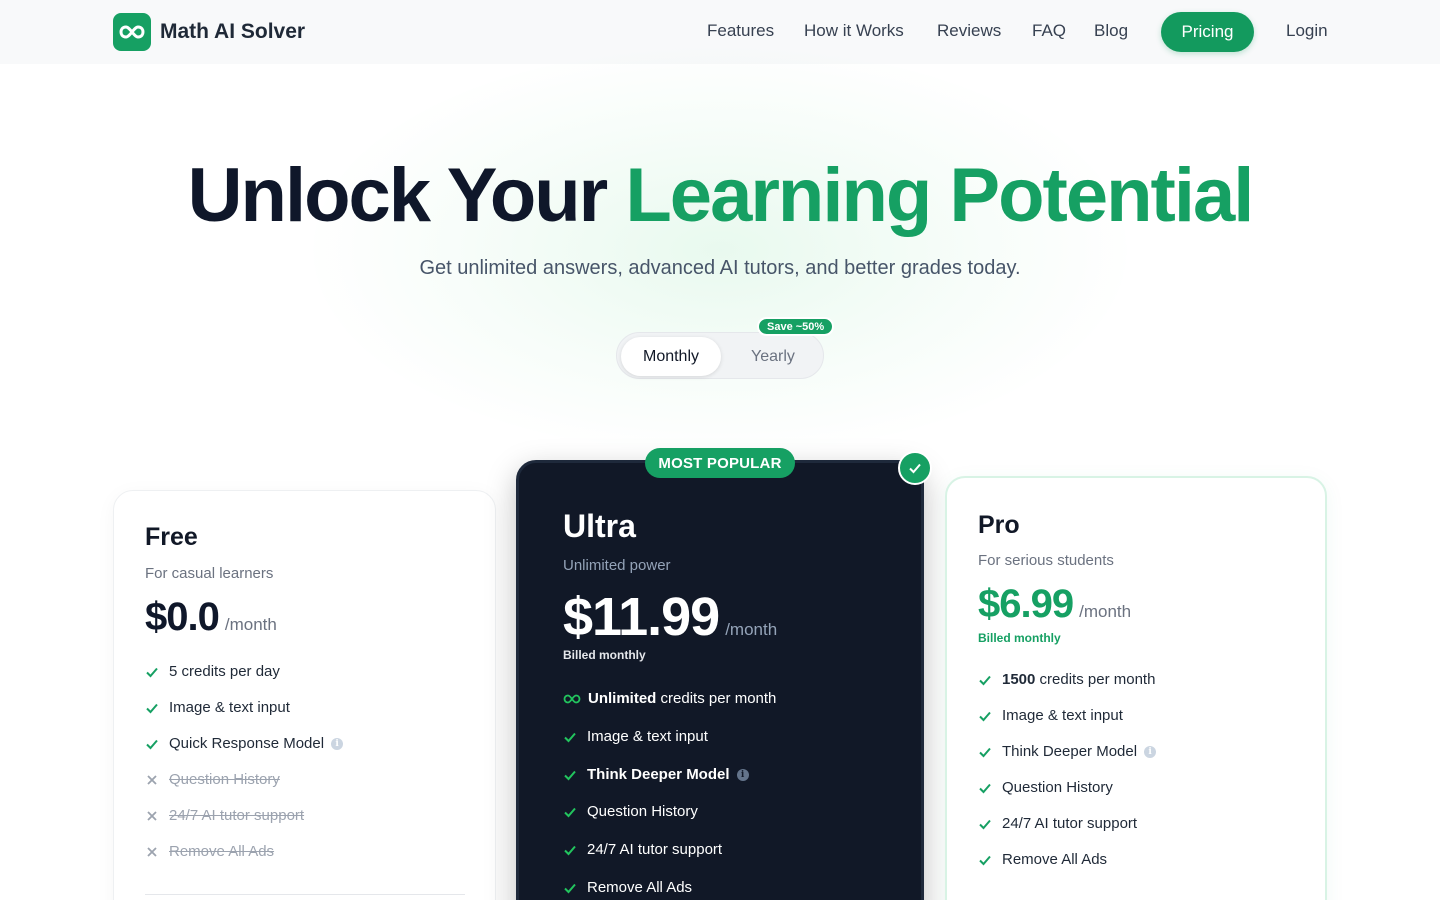 The height and width of the screenshot is (900, 1440). I want to click on nav-link-features: Features, so click(740, 31).